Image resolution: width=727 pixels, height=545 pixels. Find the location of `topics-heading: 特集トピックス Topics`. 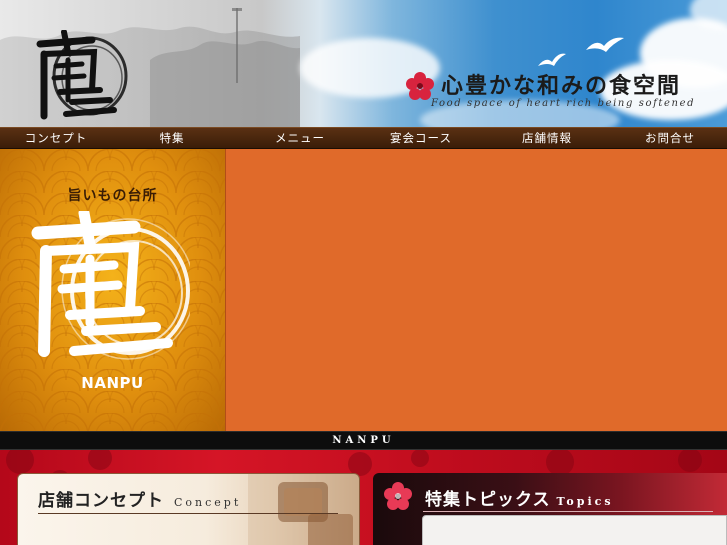

topics-heading: 特集トピックス Topics is located at coordinates (519, 497).